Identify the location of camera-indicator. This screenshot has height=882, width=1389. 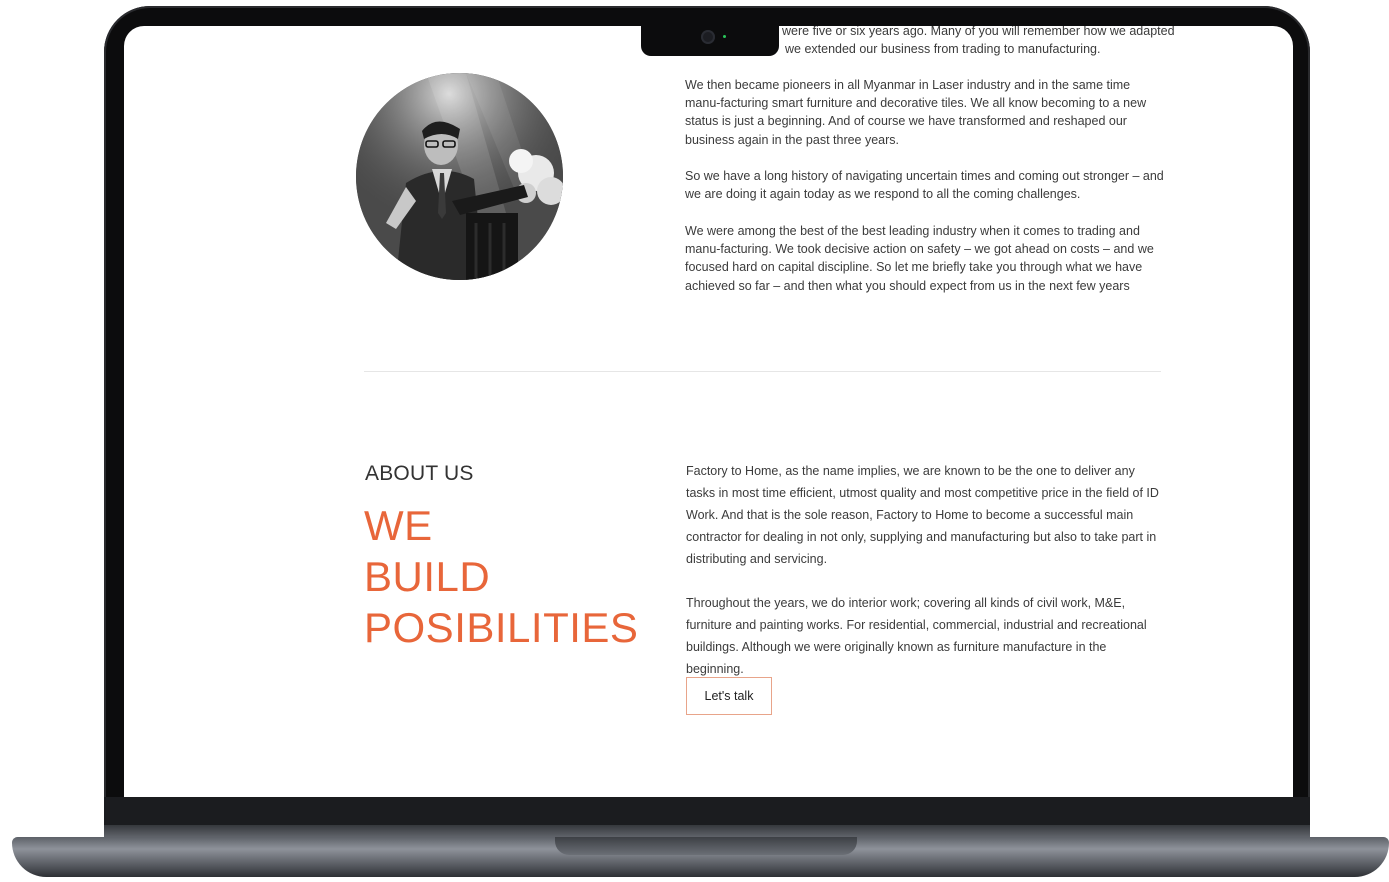
(724, 36).